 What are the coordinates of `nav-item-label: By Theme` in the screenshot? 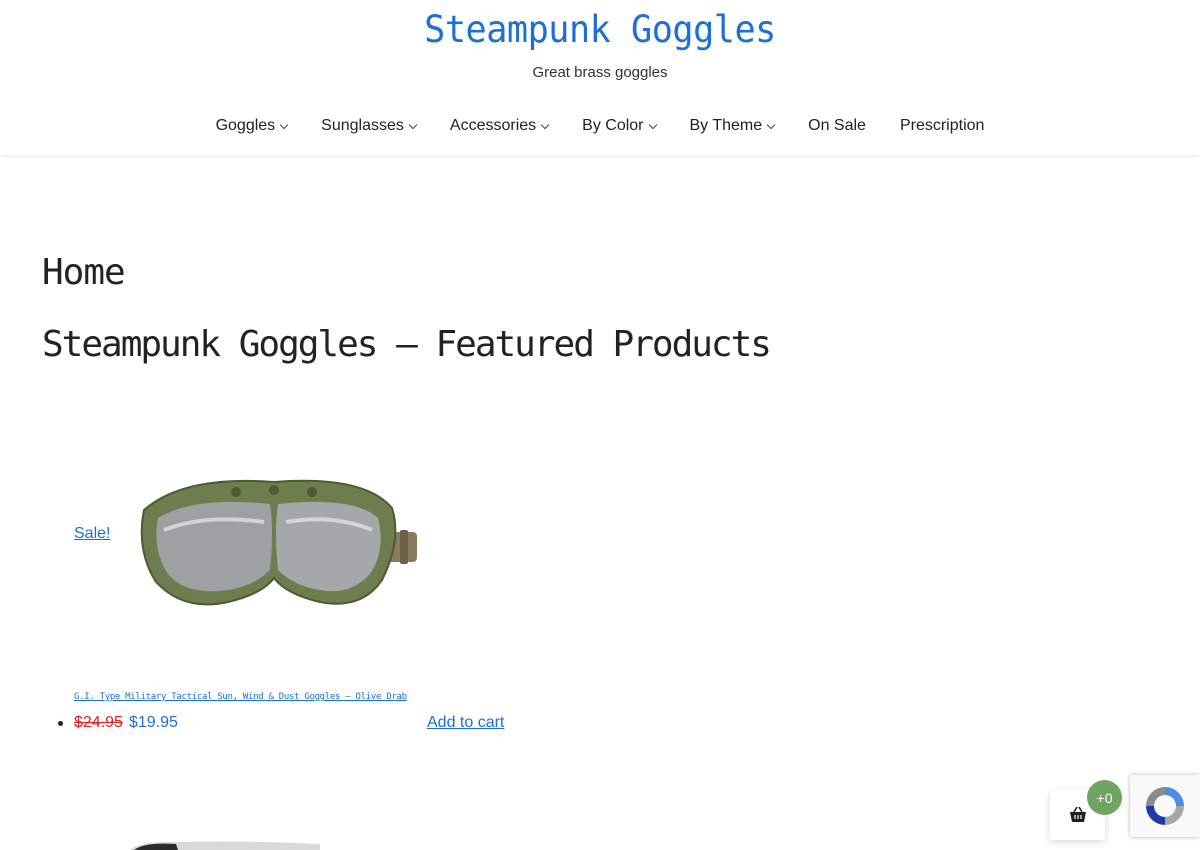 It's located at (726, 125).